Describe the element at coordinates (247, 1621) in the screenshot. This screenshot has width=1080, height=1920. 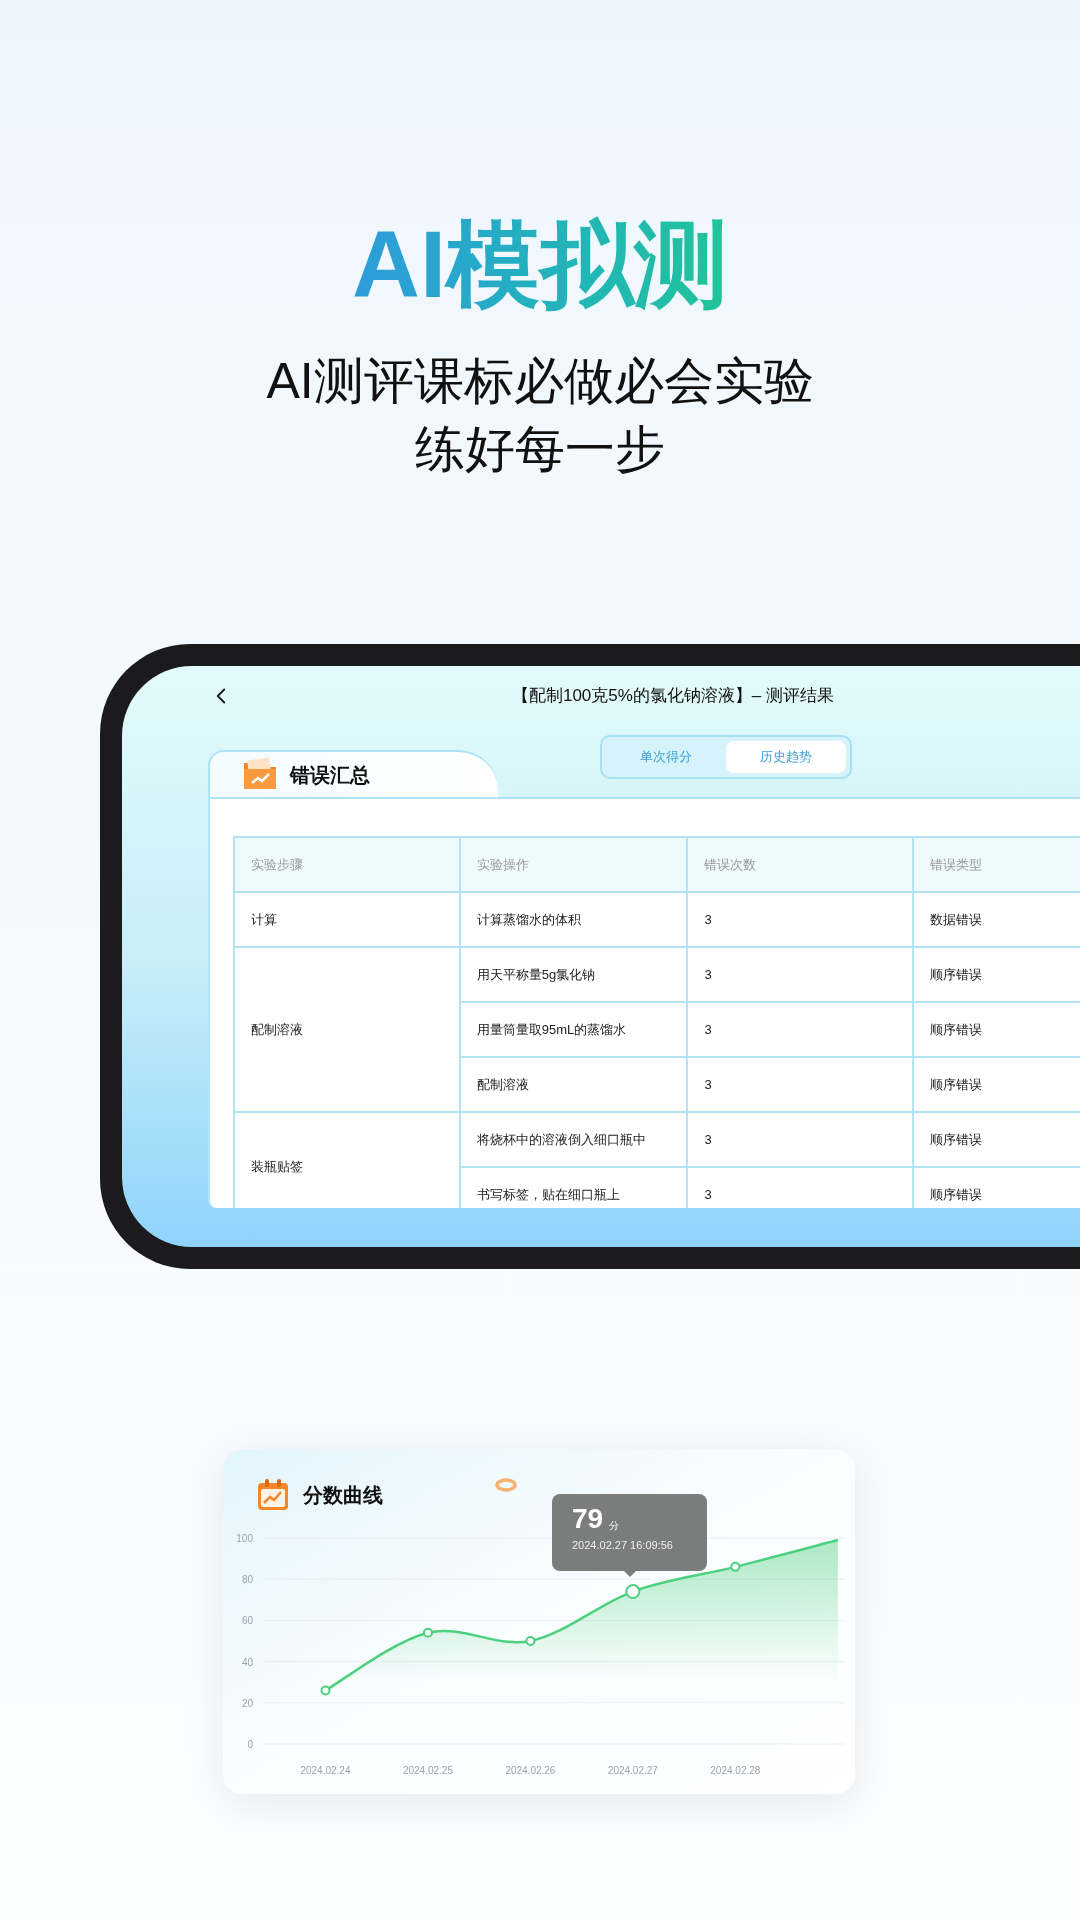
I see `y-tick-label: 60` at that location.